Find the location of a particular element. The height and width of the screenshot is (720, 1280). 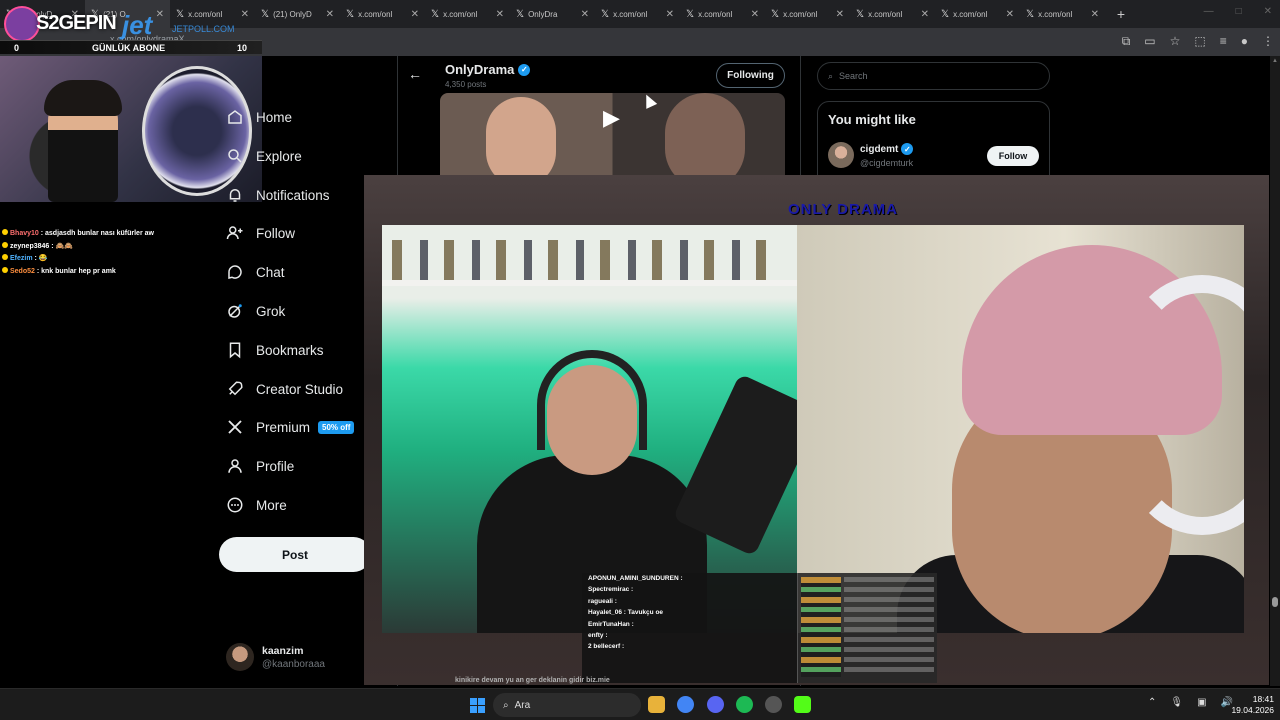

scroll-up-icon: ▲ is located at coordinates (1275, 61).